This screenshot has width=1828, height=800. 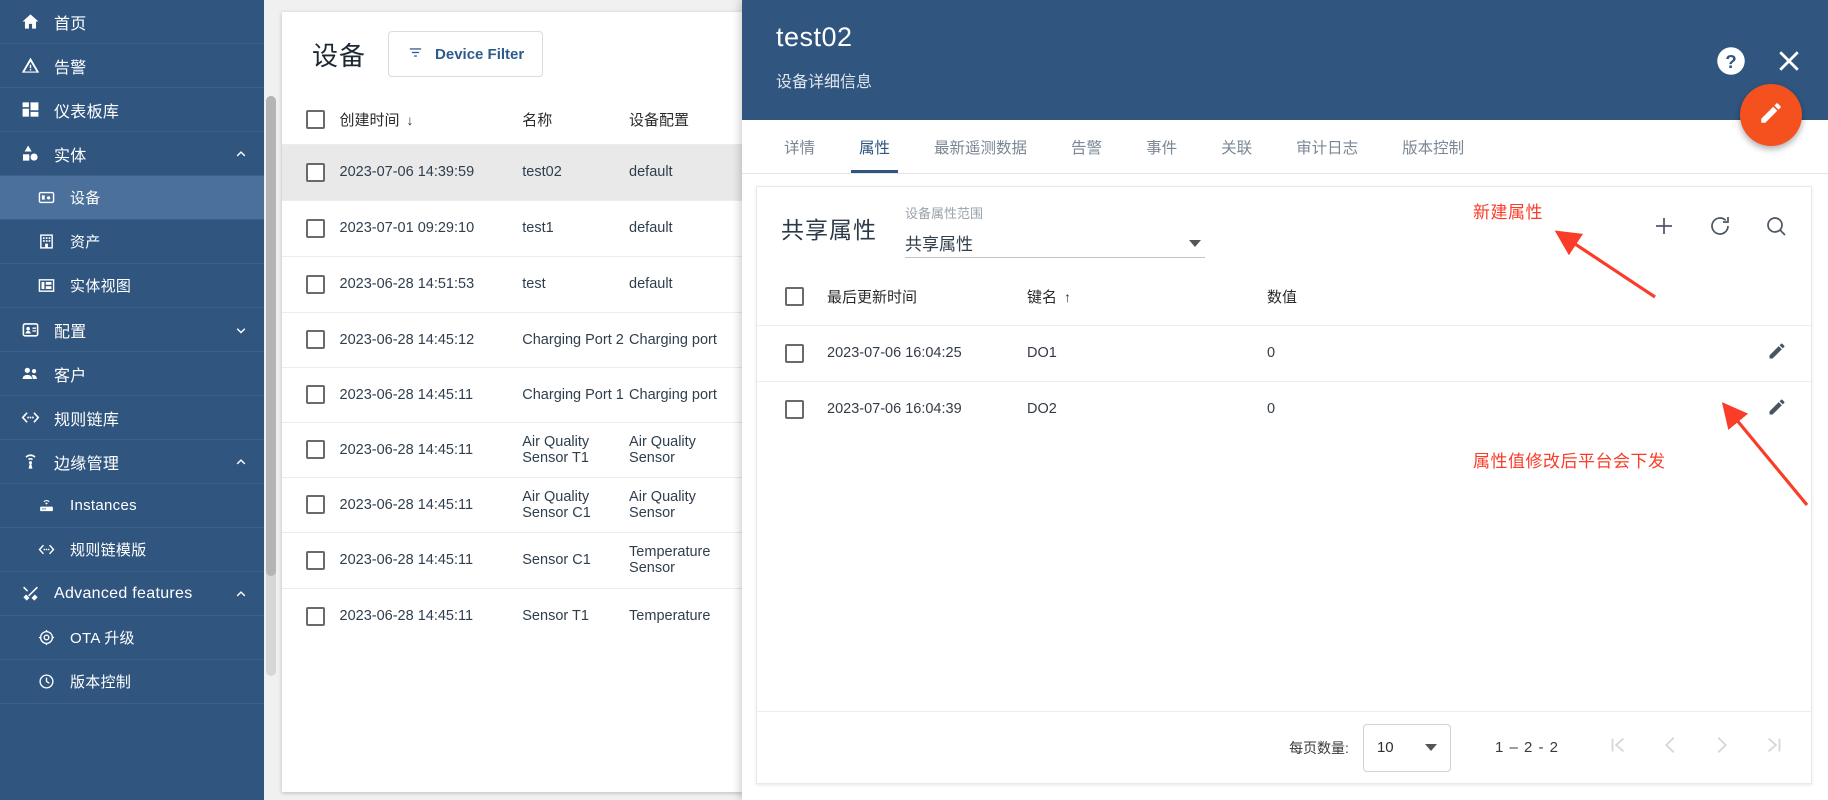 I want to click on column-header-value: 数值, so click(x=1282, y=297).